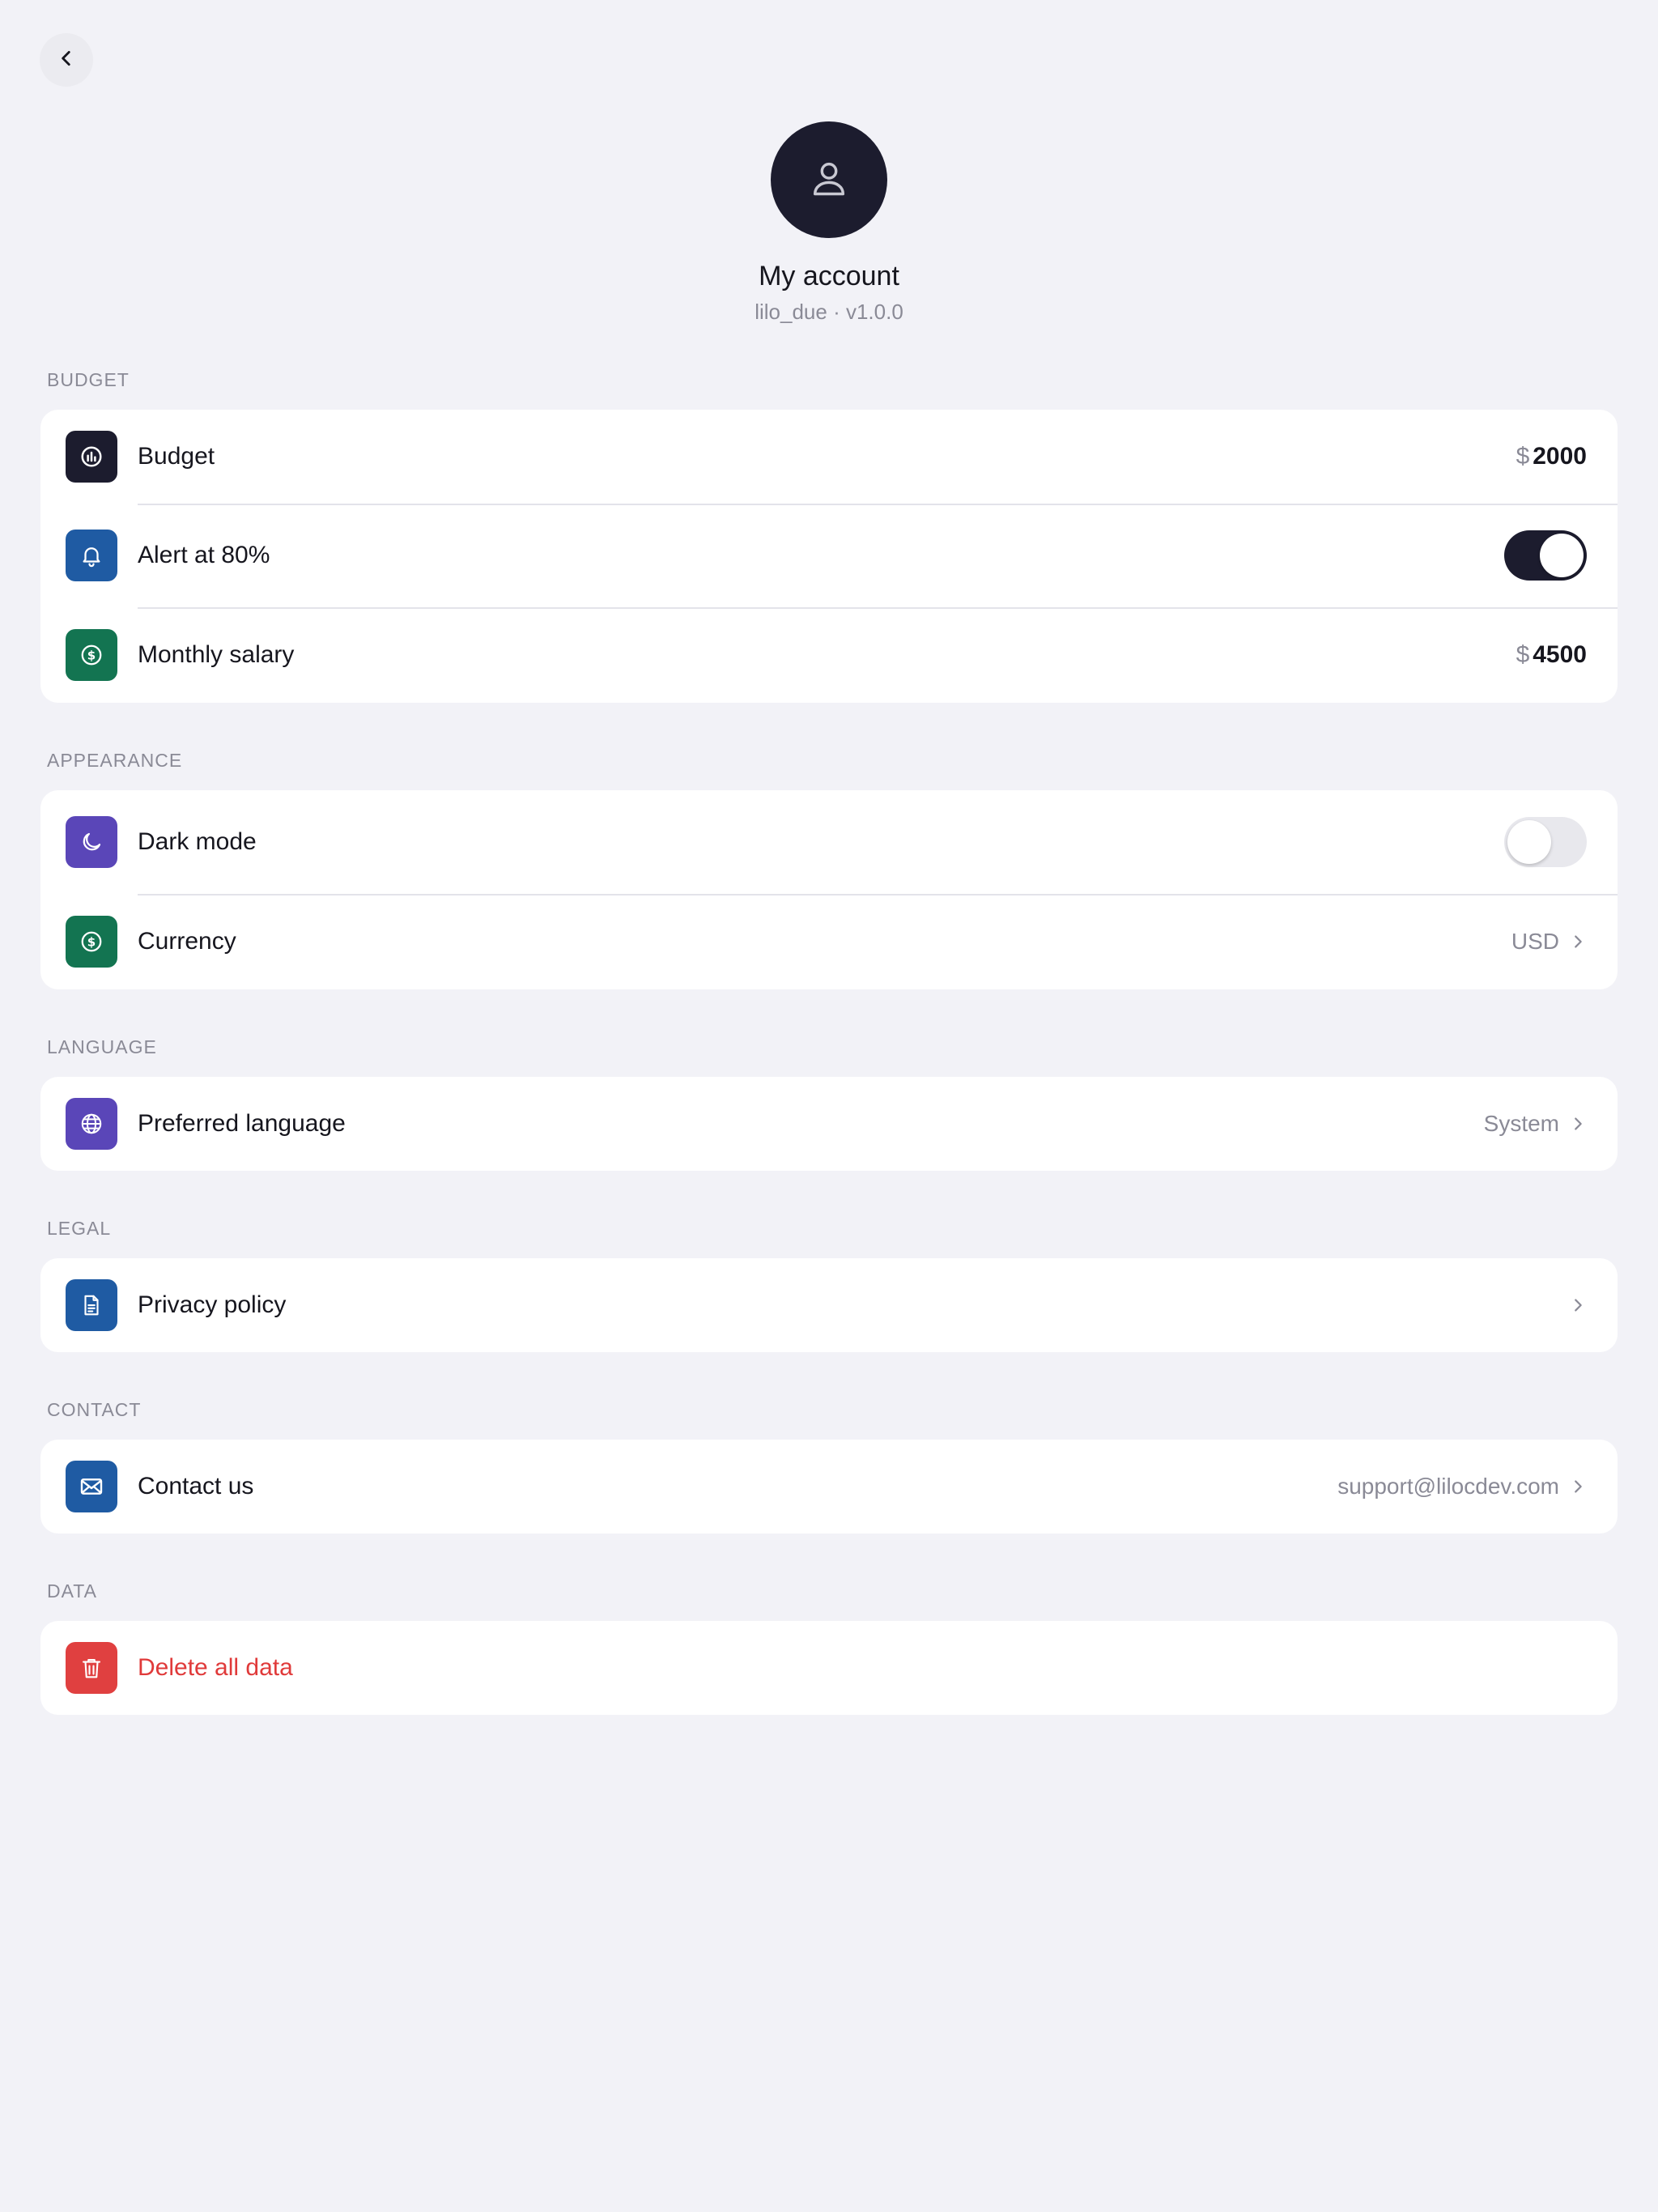 The width and height of the screenshot is (1658, 2212). I want to click on section-label-appearance: APPEARANCE, so click(115, 761).